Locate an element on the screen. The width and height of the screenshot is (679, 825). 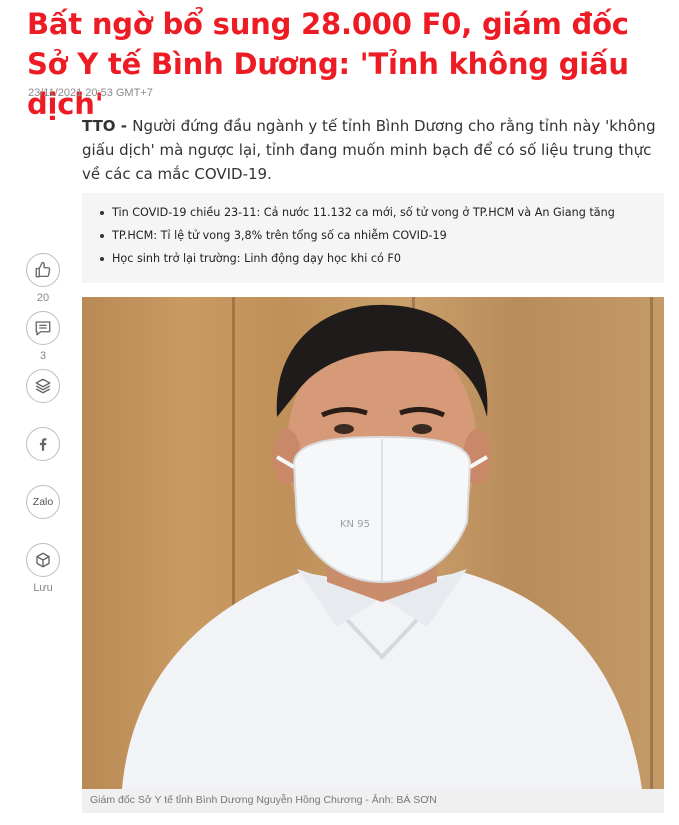
thumbs-up-icon is located at coordinates (43, 269).